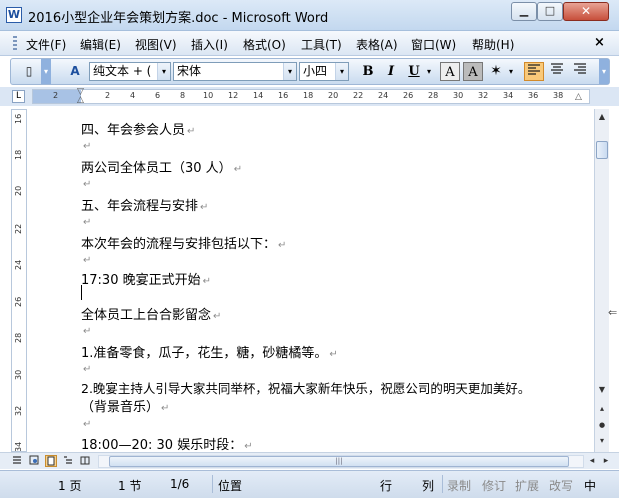 Image resolution: width=619 pixels, height=498 pixels. Describe the element at coordinates (212, 484) in the screenshot. I see `status-divider` at that location.